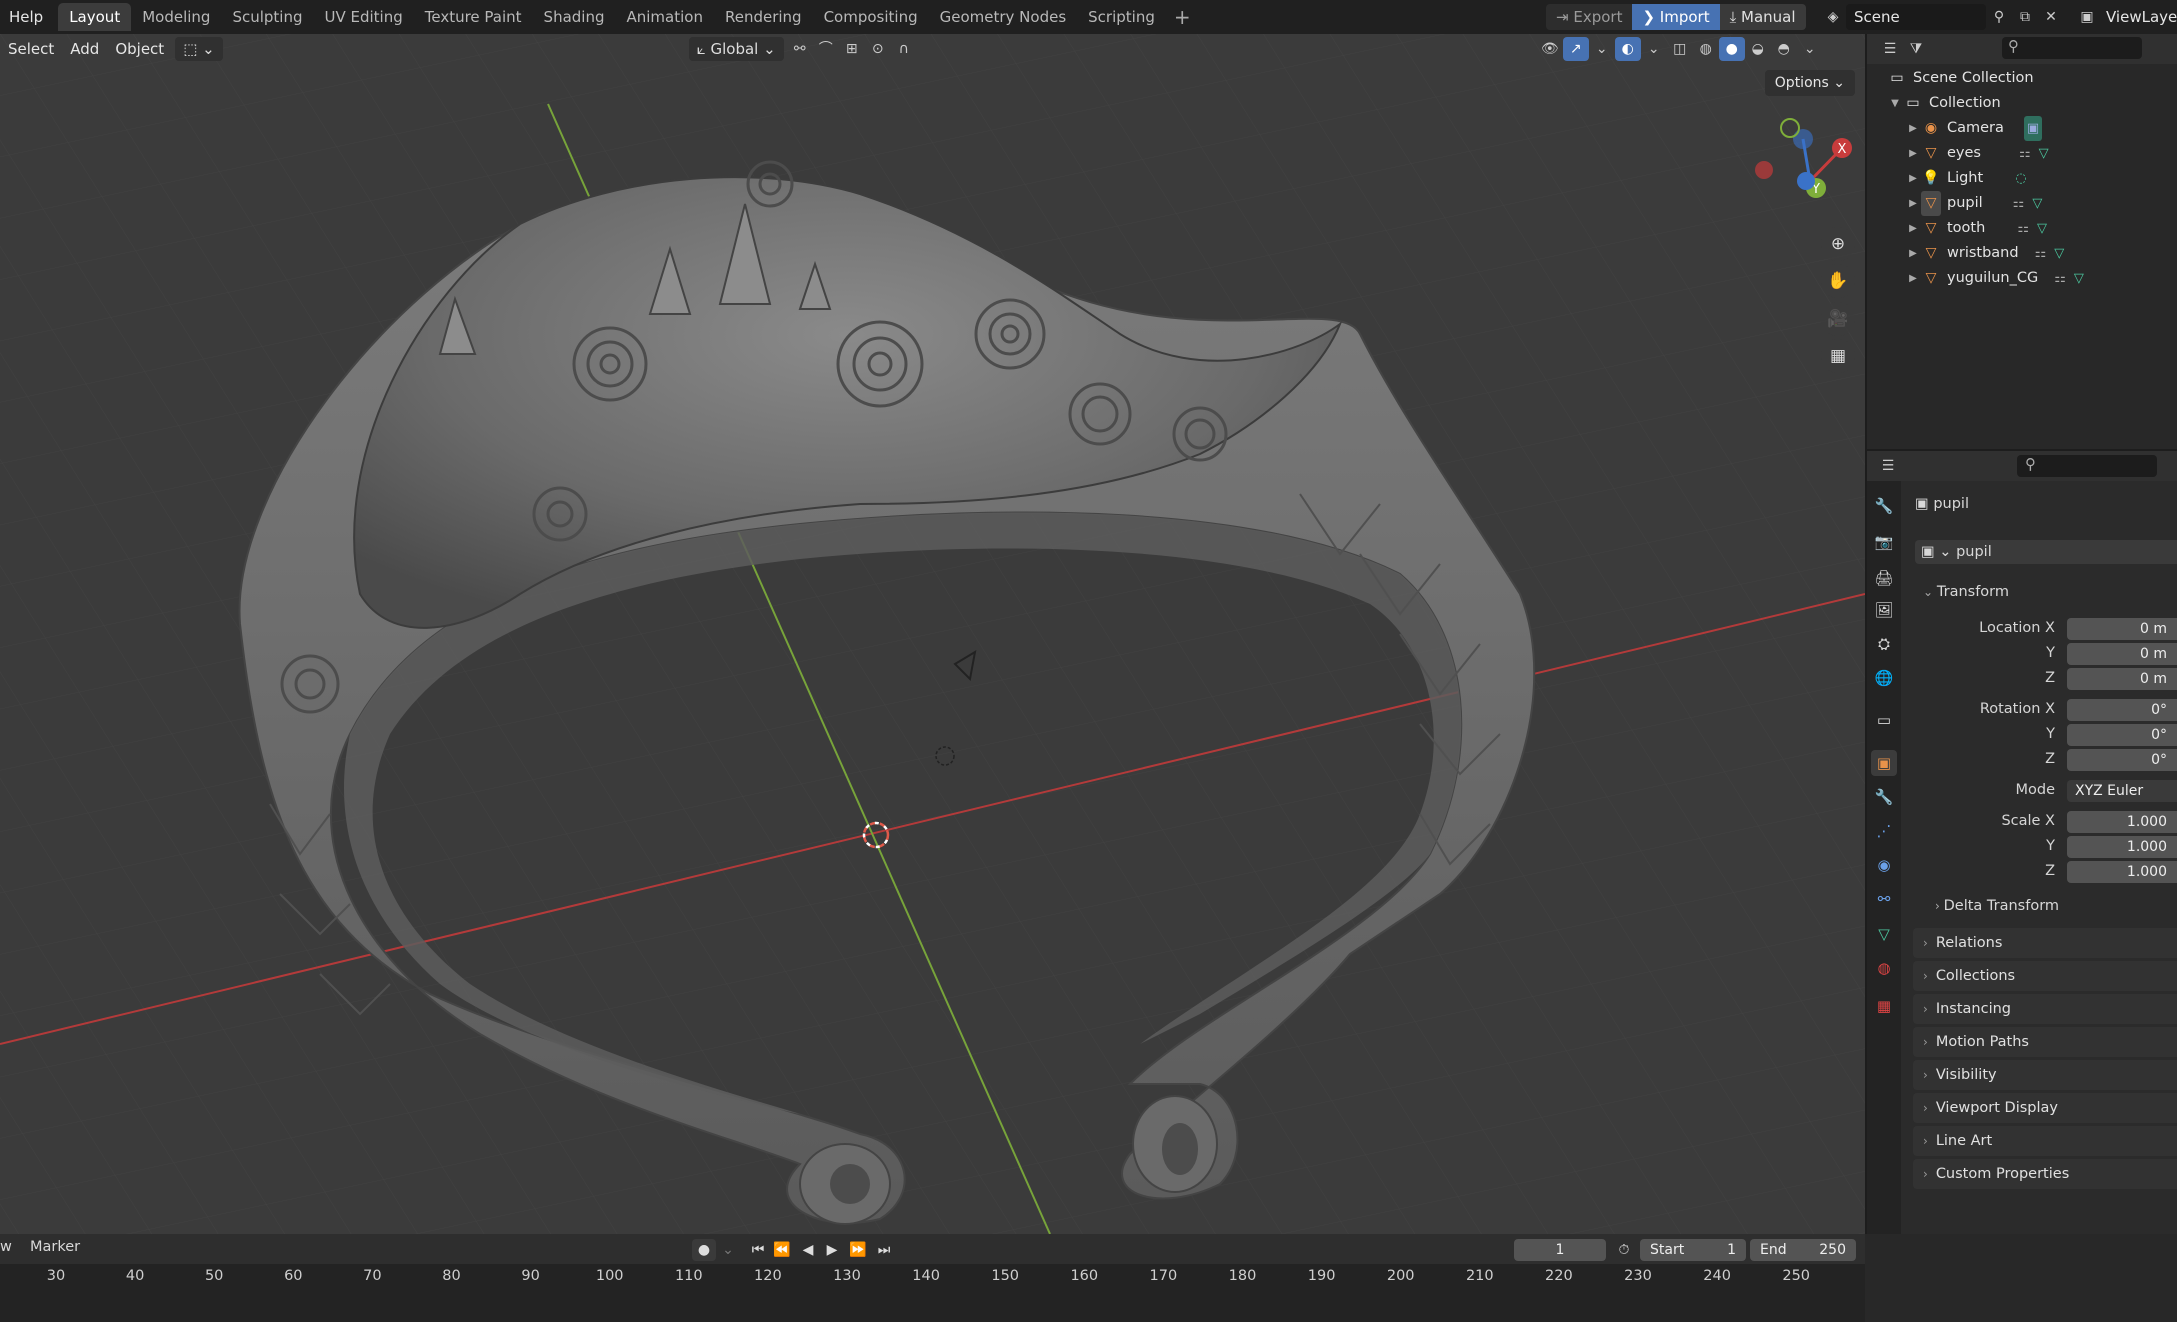 This screenshot has height=1322, width=2177. Describe the element at coordinates (2022, 153) in the screenshot. I see `outliner-item-eyes: ▶ ▽ eyes ⚏ ▽` at that location.